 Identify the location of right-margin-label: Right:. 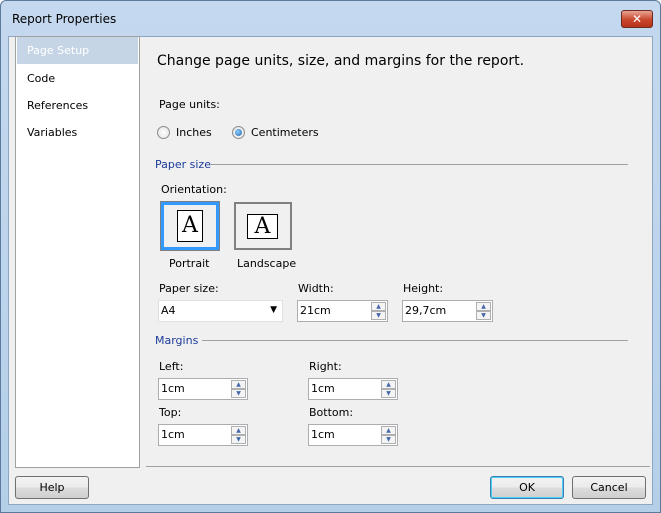
(325, 366).